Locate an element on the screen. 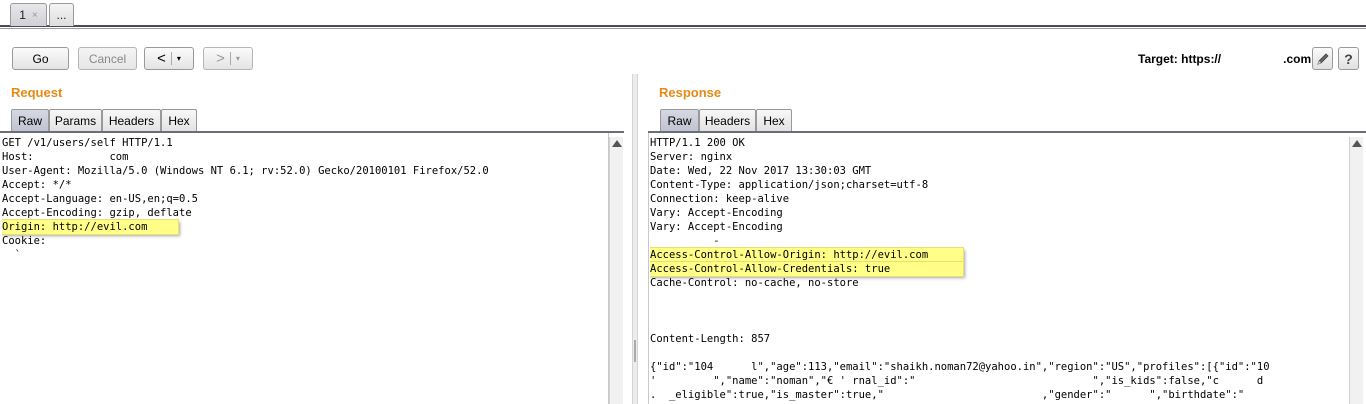 Image resolution: width=1366 pixels, height=404 pixels. response-line: Content-Length: 857 is located at coordinates (710, 339).